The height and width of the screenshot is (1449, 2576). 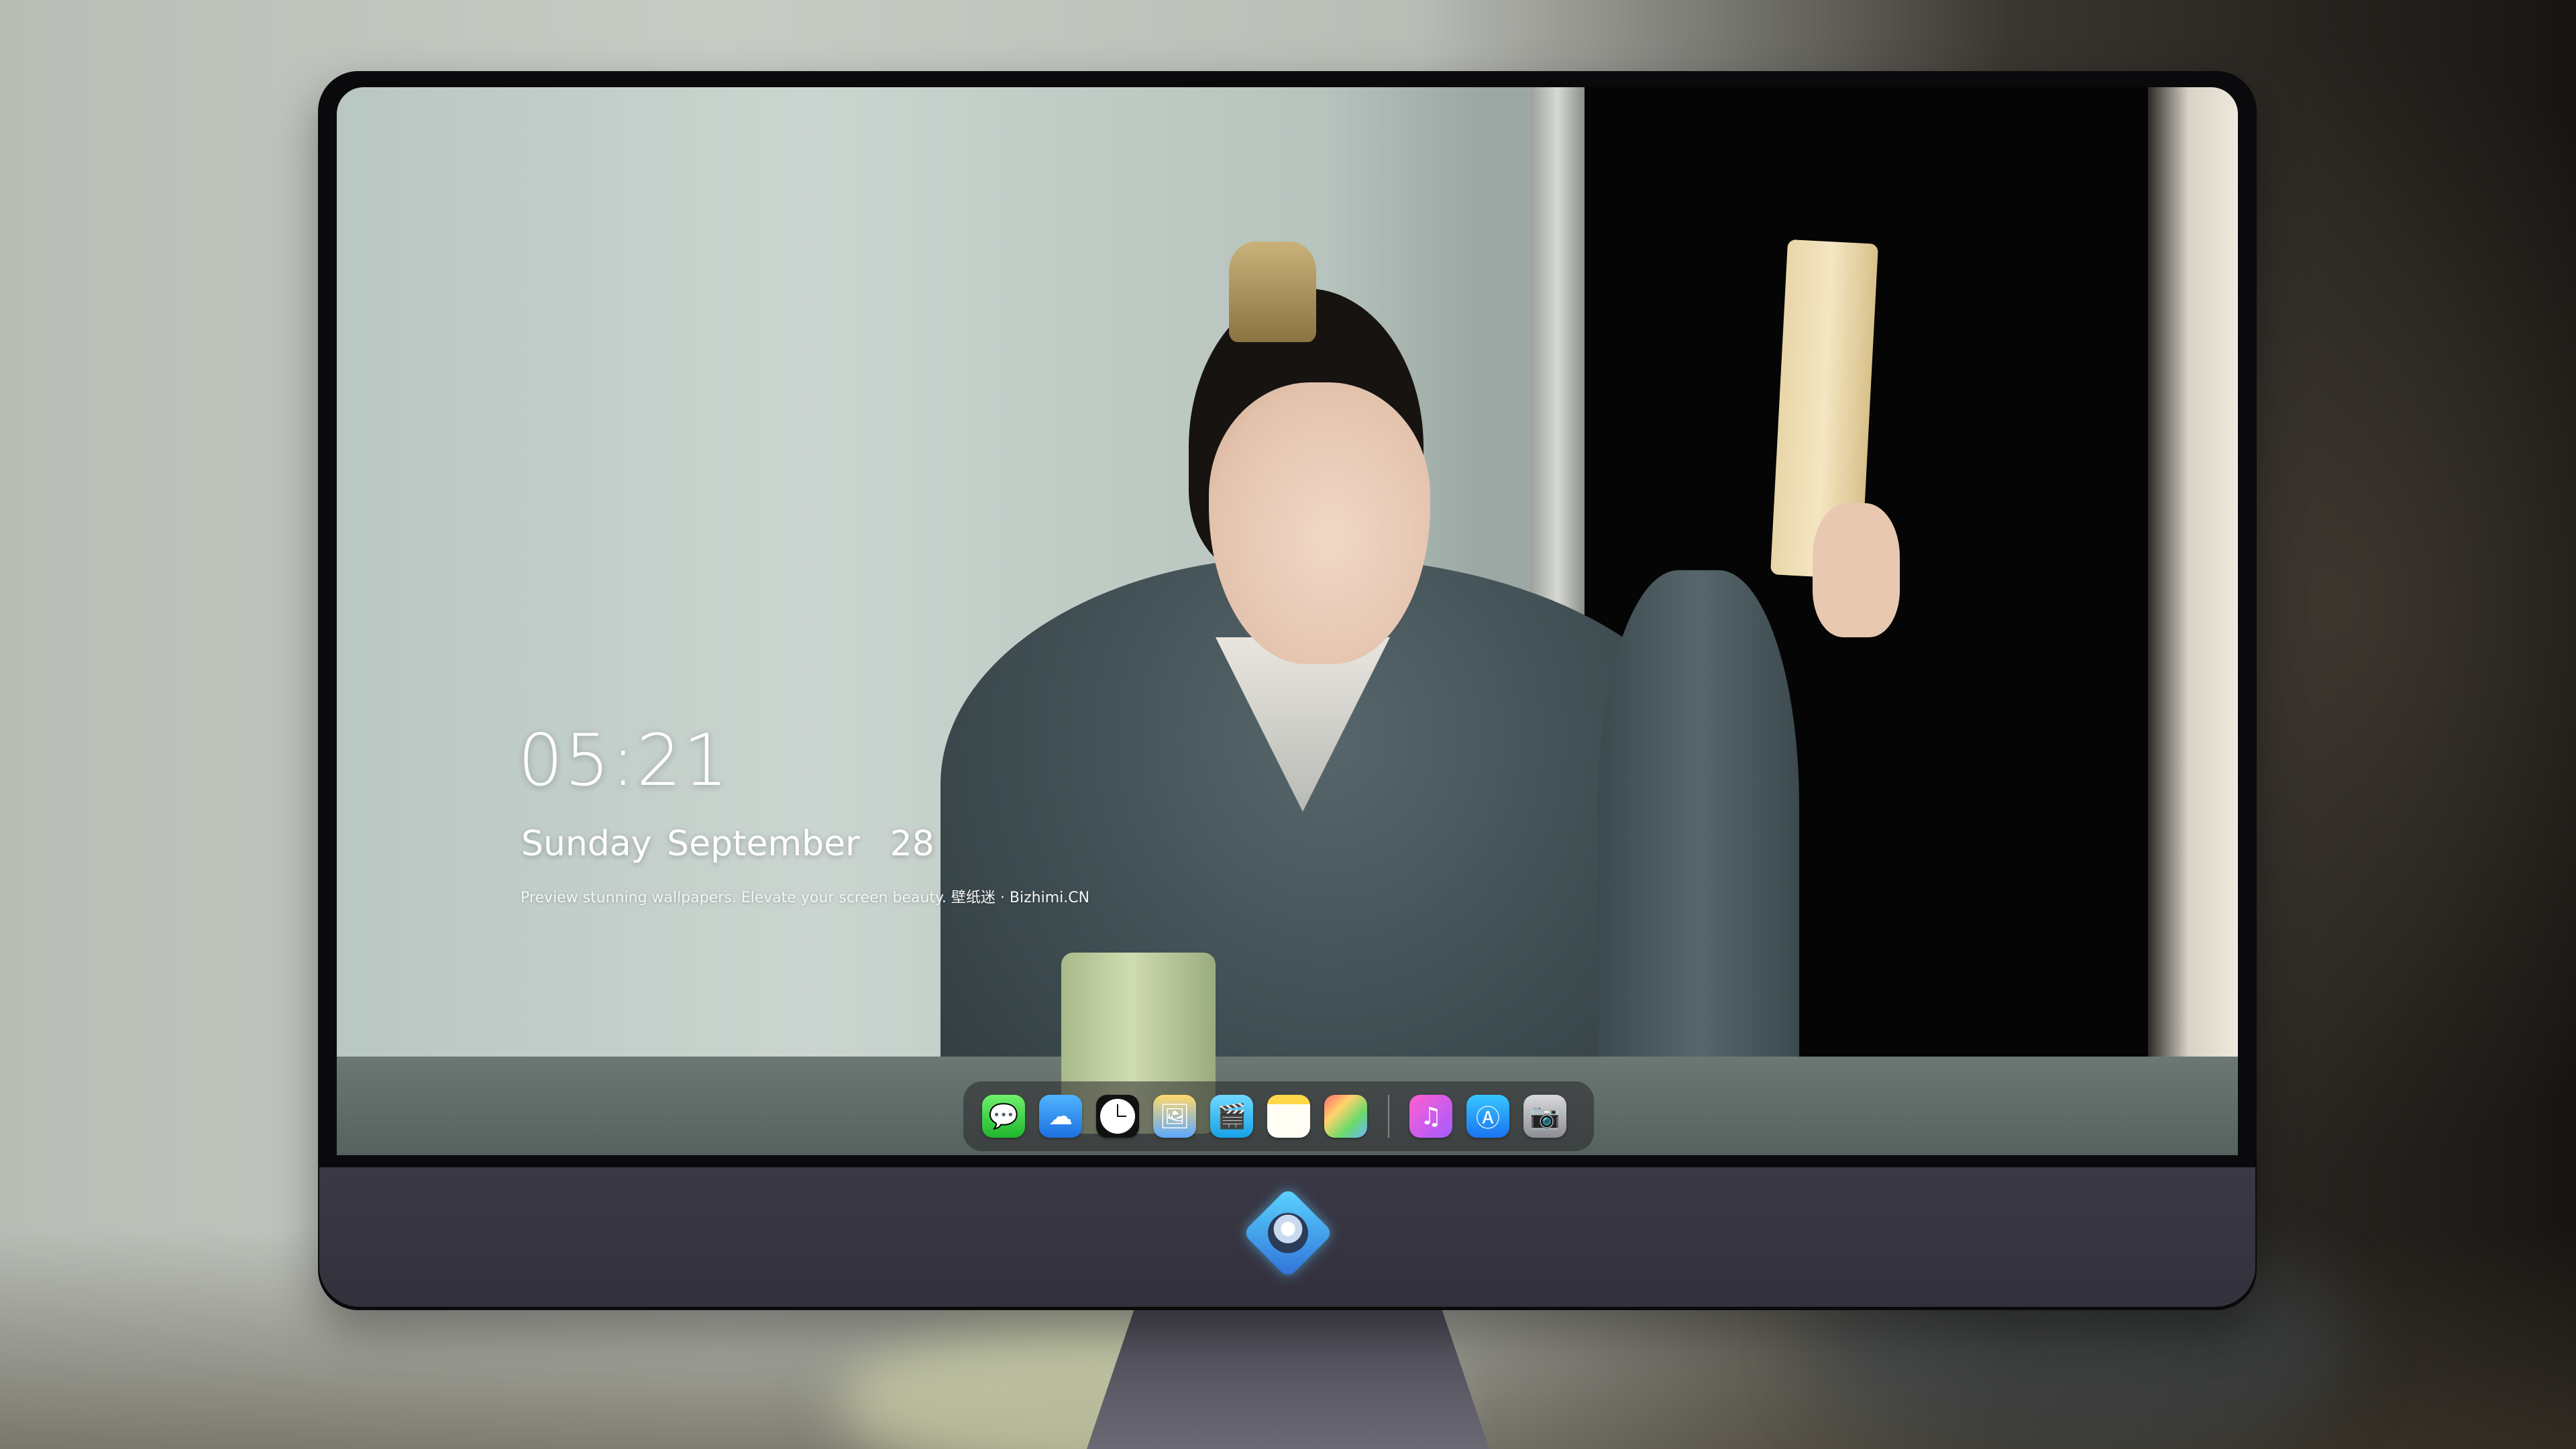 I want to click on wallpaper-light-stand, so click(x=1558, y=362).